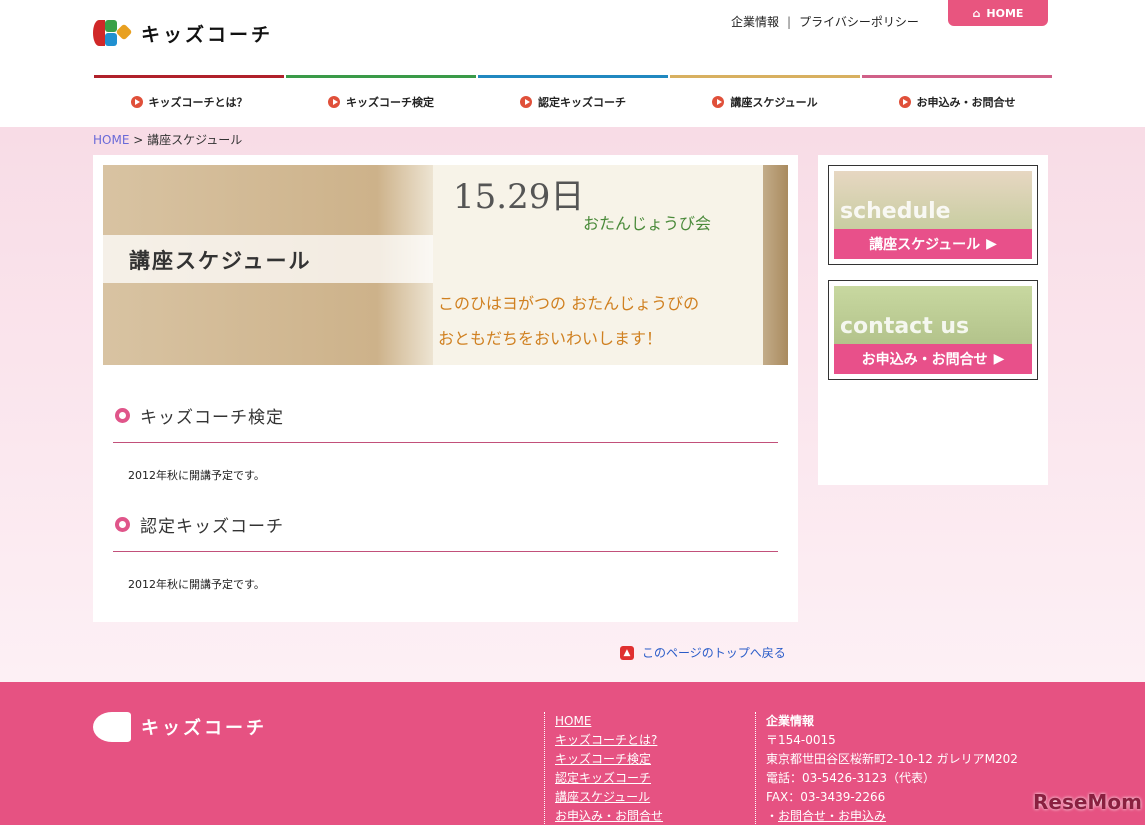  I want to click on top-links: 企業情報 | プライバシーポリシー, so click(825, 21).